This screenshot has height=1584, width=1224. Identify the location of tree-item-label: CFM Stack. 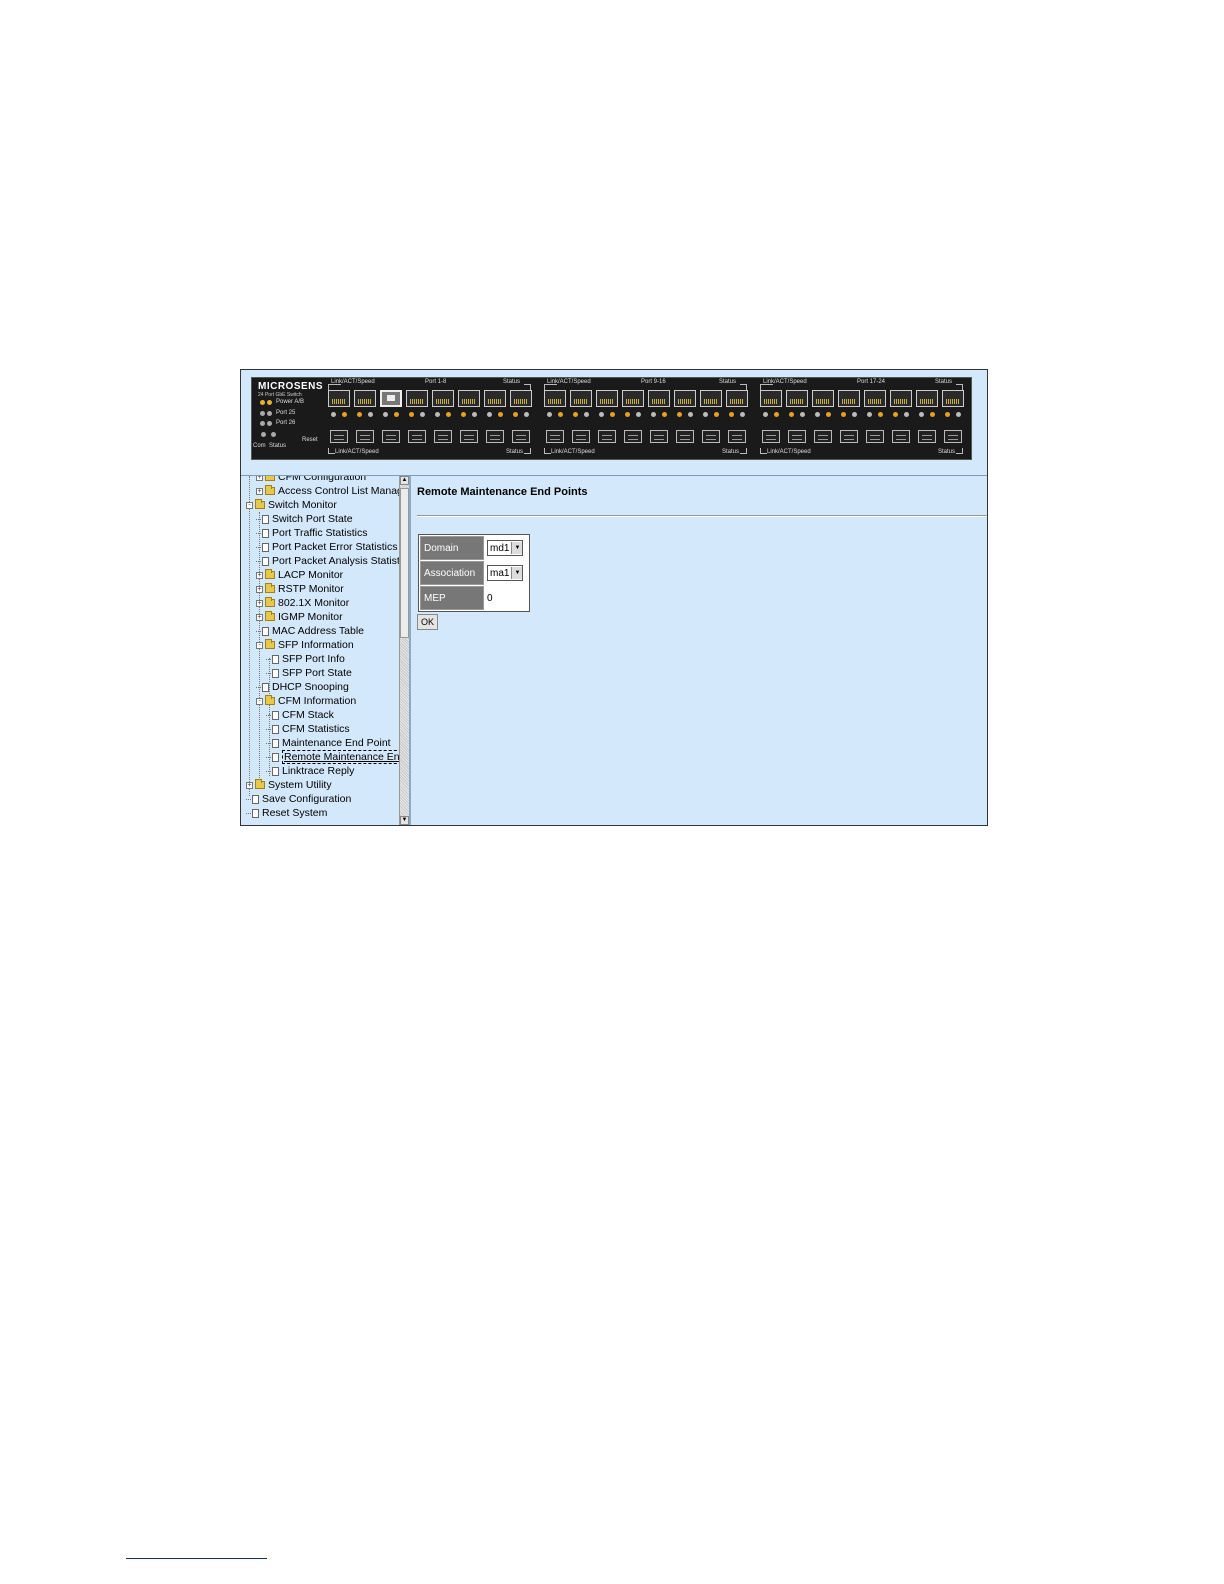
(308, 715).